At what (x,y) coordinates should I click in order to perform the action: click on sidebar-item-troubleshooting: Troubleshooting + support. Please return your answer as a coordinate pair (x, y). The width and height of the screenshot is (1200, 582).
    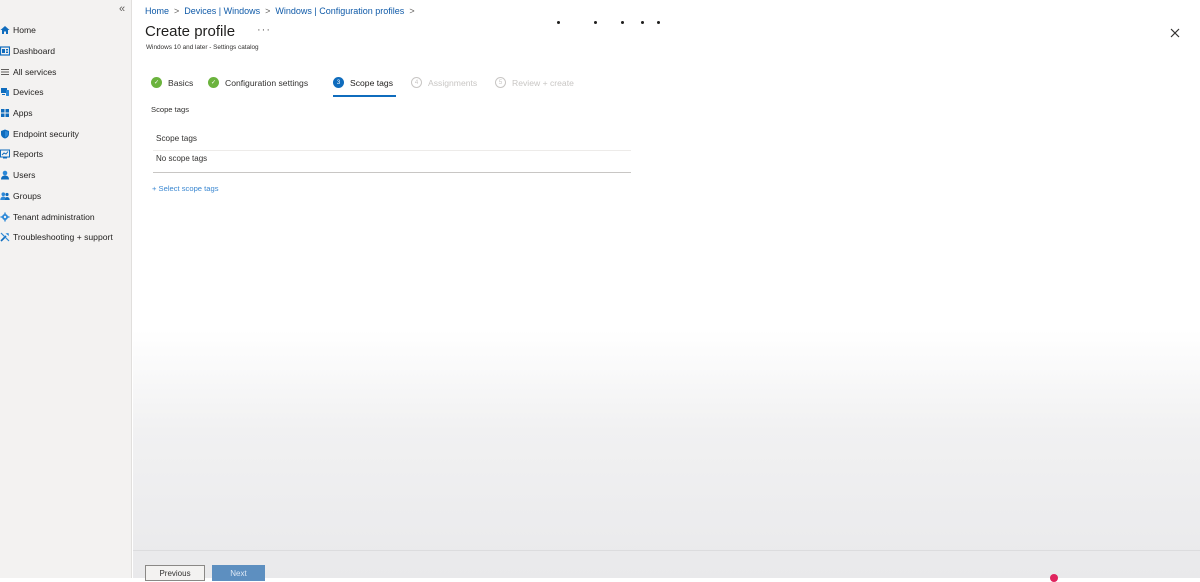
    Looking at the image, I should click on (66, 237).